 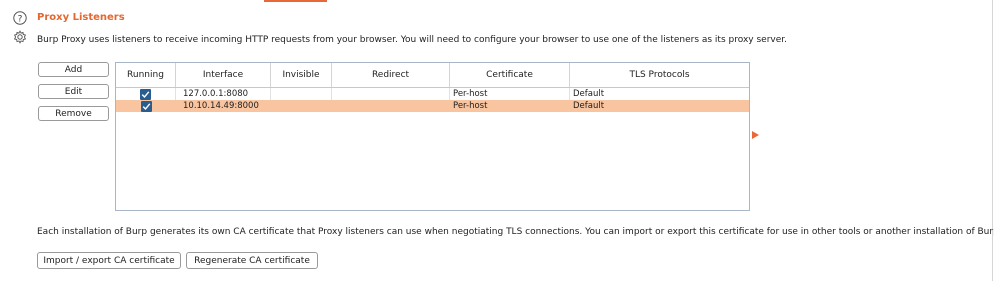 I want to click on settings-icon, so click(x=19, y=36).